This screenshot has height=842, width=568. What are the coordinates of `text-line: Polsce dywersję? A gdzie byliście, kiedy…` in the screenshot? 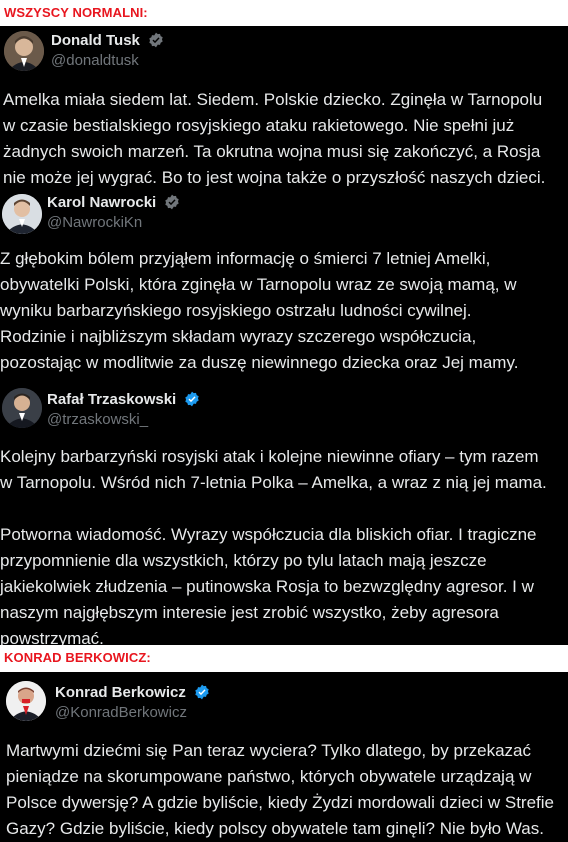 It's located at (280, 802).